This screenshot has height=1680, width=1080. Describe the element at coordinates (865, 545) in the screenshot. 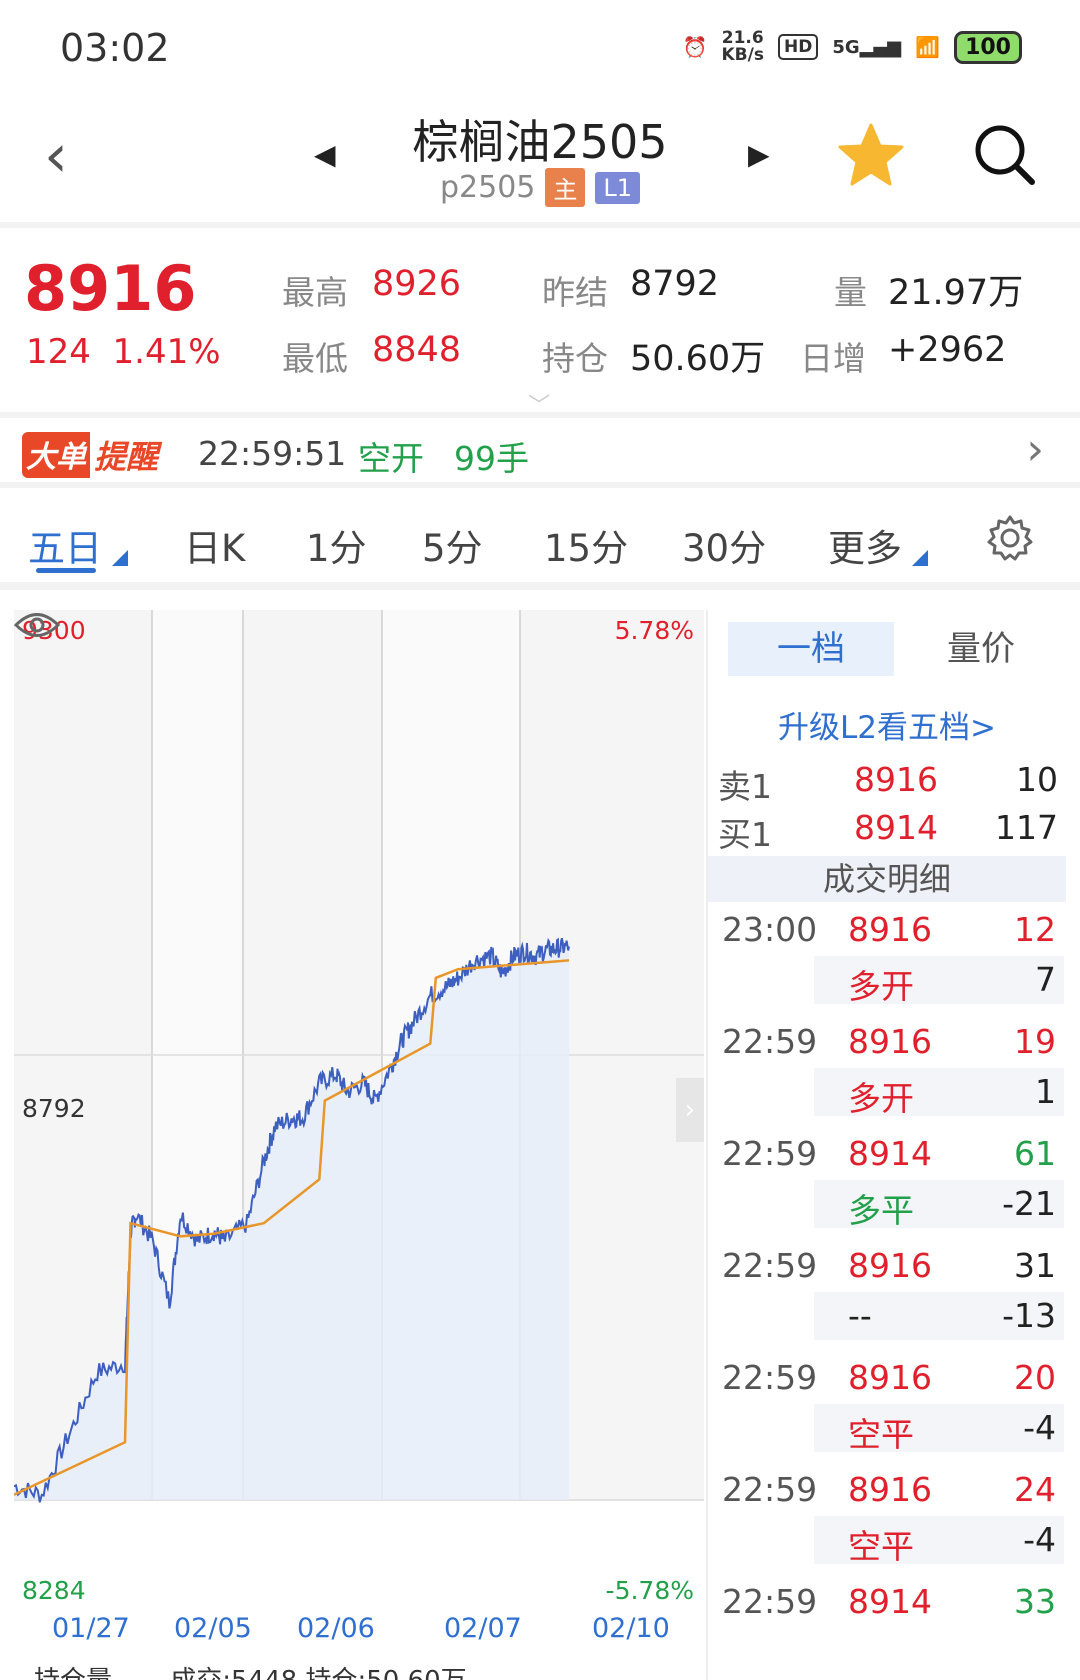

I see `tab-more: 更多` at that location.